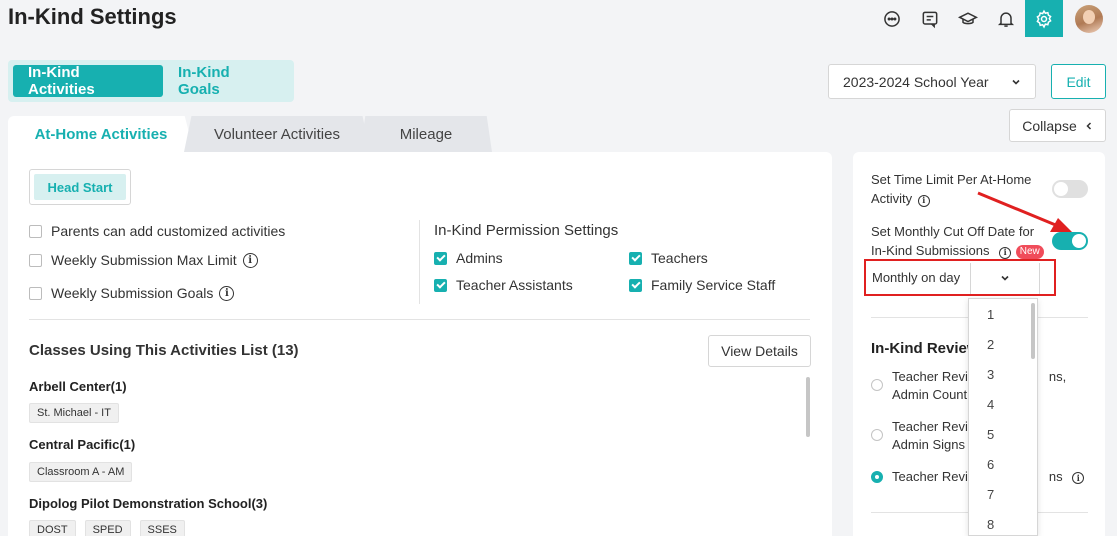  I want to click on permission-admins: Admins, so click(468, 258).